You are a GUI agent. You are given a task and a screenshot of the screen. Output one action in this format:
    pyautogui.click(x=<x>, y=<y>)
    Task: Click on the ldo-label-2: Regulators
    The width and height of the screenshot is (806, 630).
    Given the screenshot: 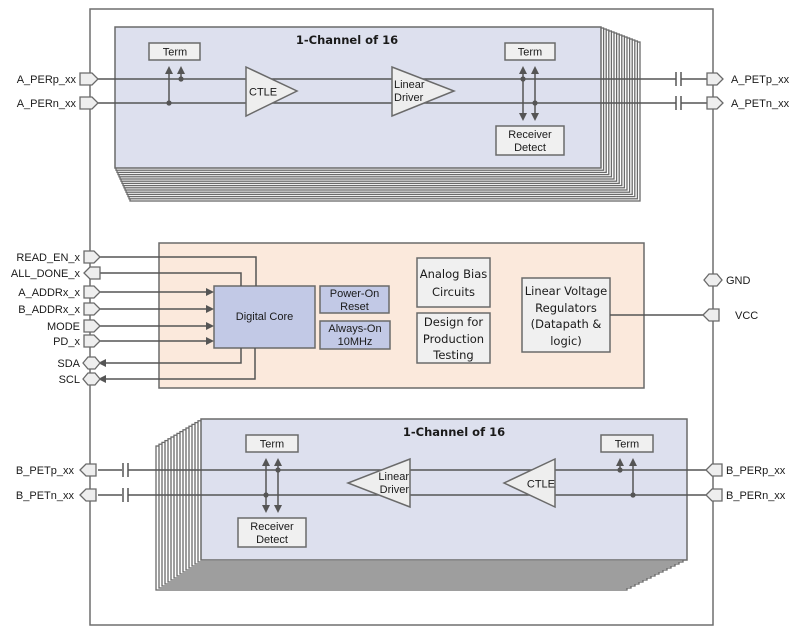 What is the action you would take?
    pyautogui.click(x=566, y=308)
    